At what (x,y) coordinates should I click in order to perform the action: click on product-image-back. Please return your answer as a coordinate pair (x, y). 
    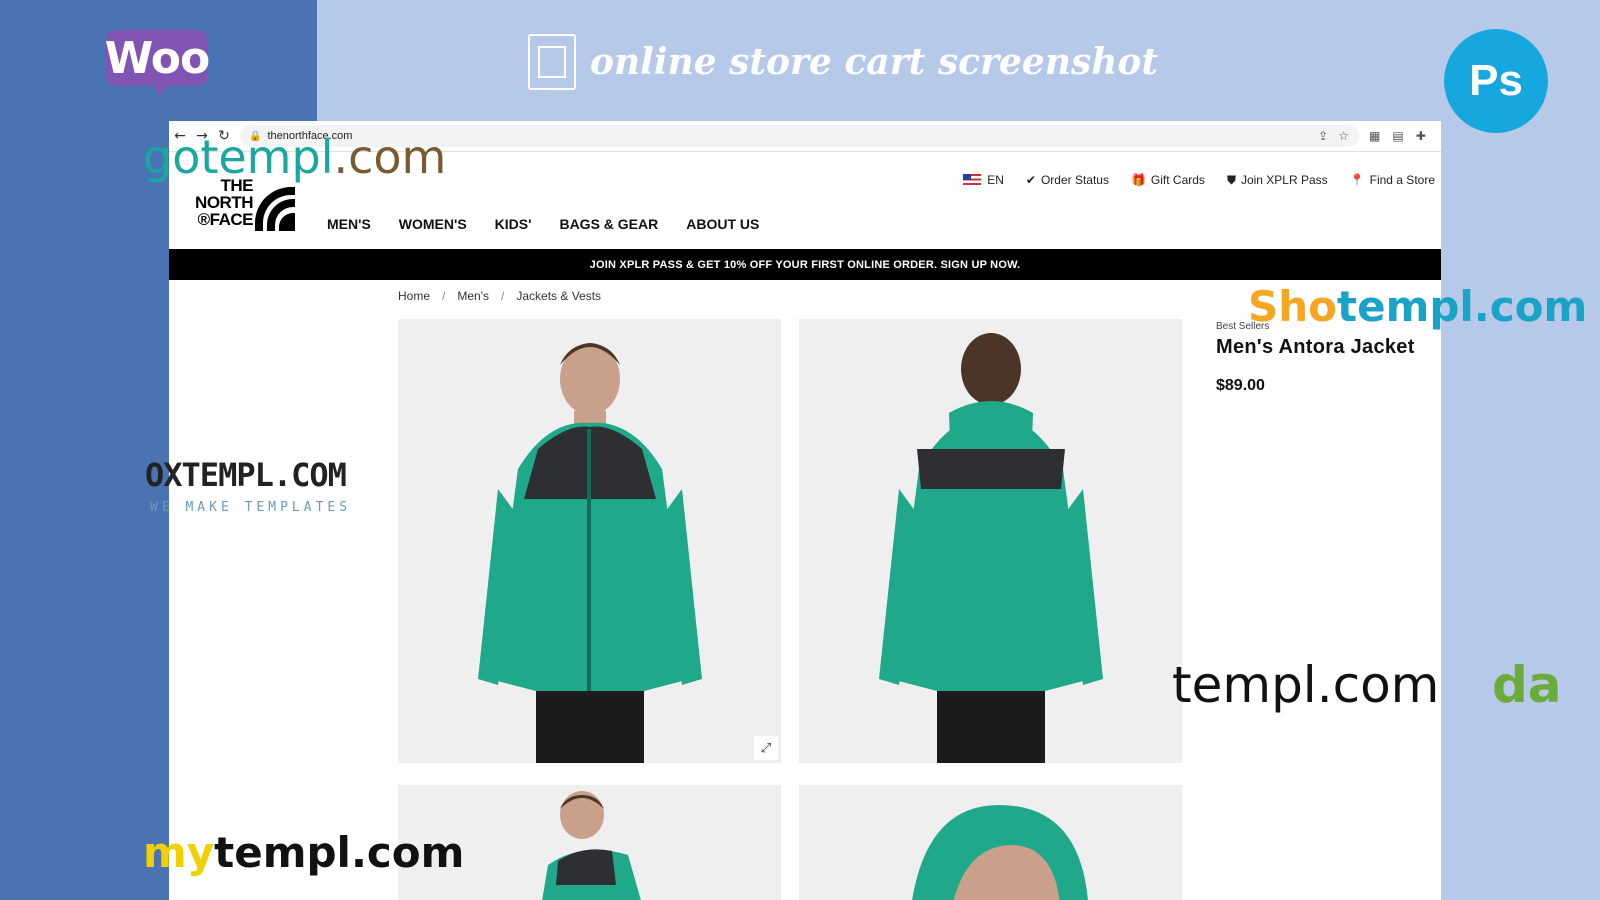
    Looking at the image, I should click on (990, 541).